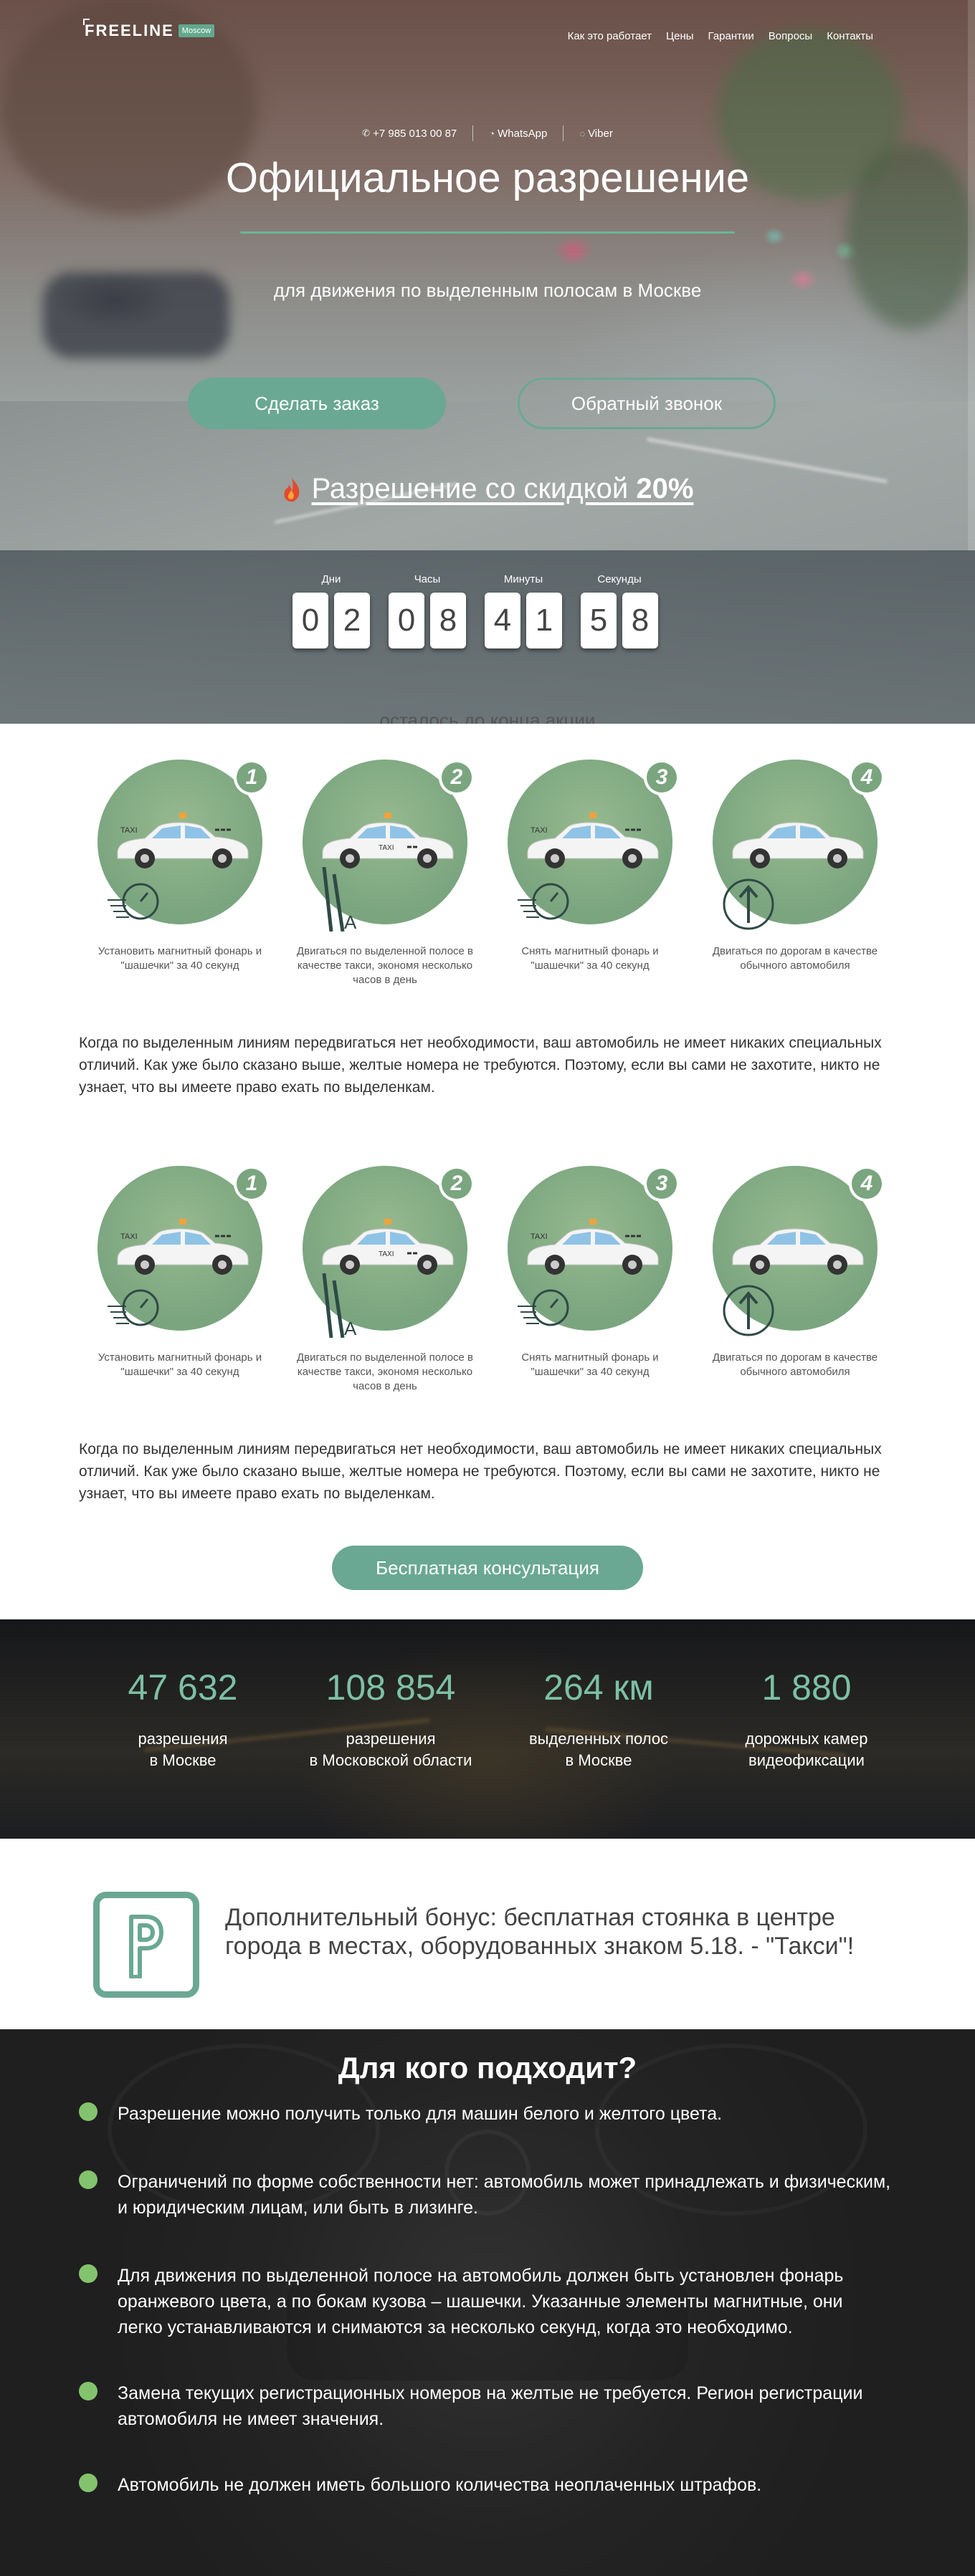  Describe the element at coordinates (391, 1750) in the screenshot. I see `stat-label: разрешения в Московской области` at that location.